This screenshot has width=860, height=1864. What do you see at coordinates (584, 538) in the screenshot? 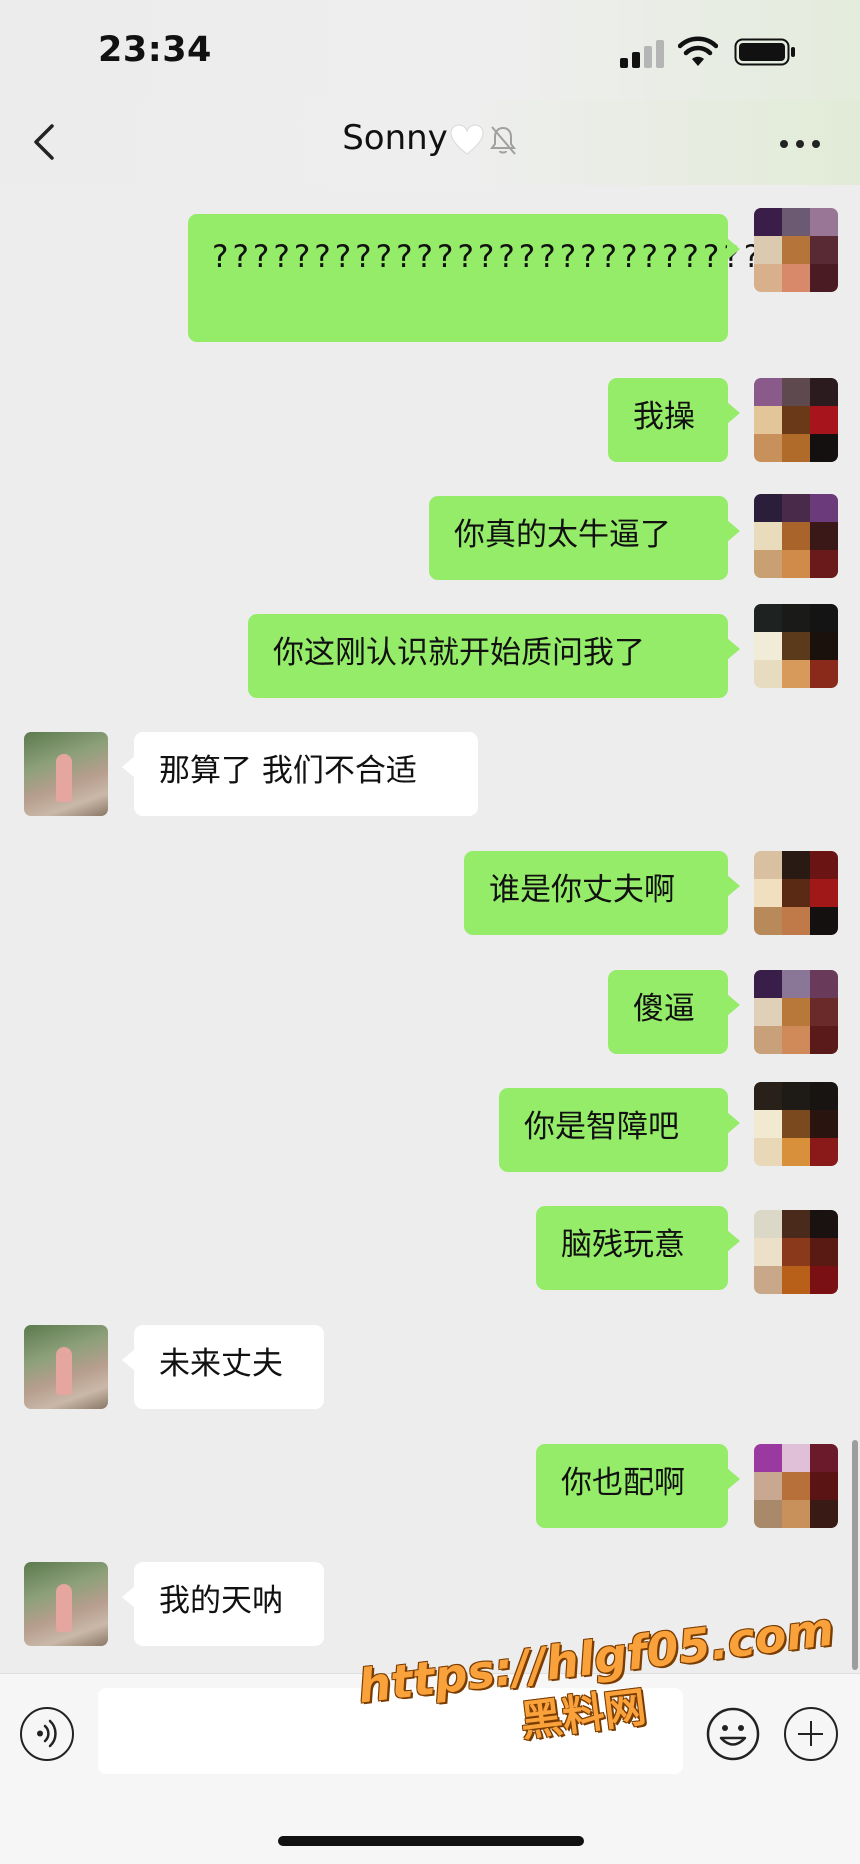
I see `message-bubble: 你真的太牛逼了` at bounding box center [584, 538].